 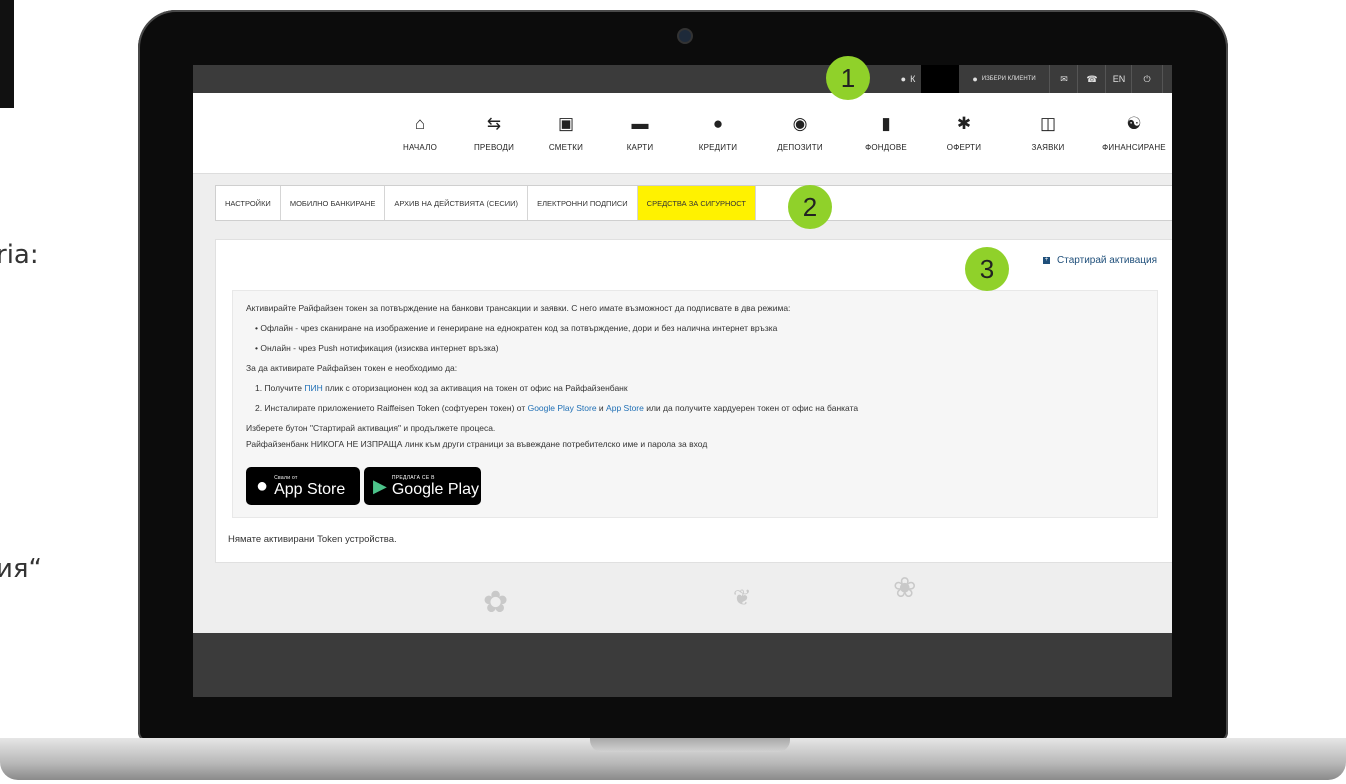 I want to click on handshake-icon: ☯, so click(x=1134, y=123).